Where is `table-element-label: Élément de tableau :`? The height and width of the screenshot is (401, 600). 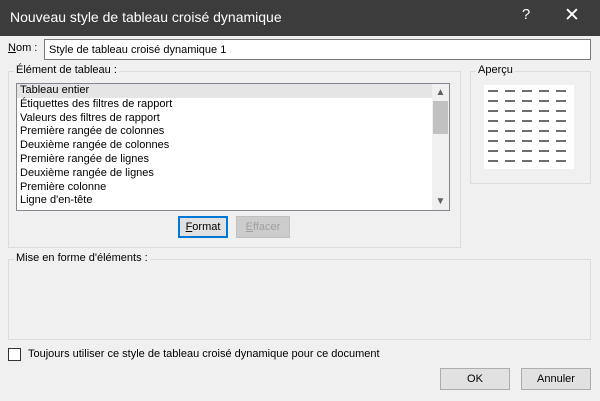 table-element-label: Élément de tableau : is located at coordinates (66, 70).